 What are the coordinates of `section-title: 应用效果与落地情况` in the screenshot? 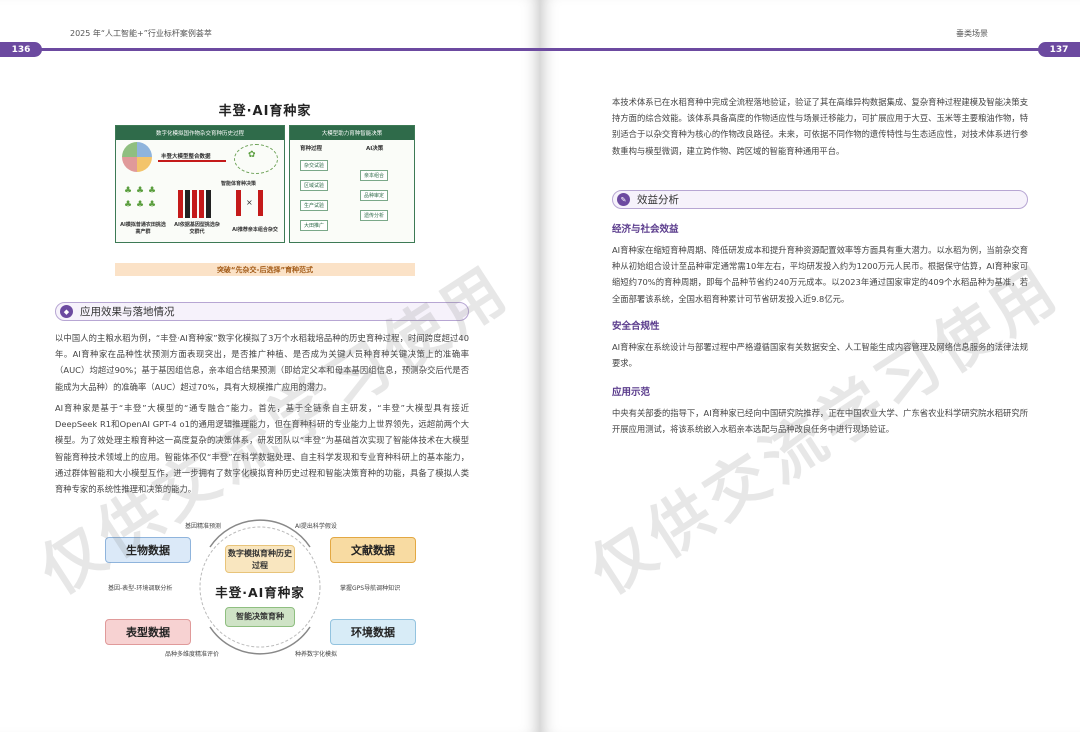 It's located at (127, 312).